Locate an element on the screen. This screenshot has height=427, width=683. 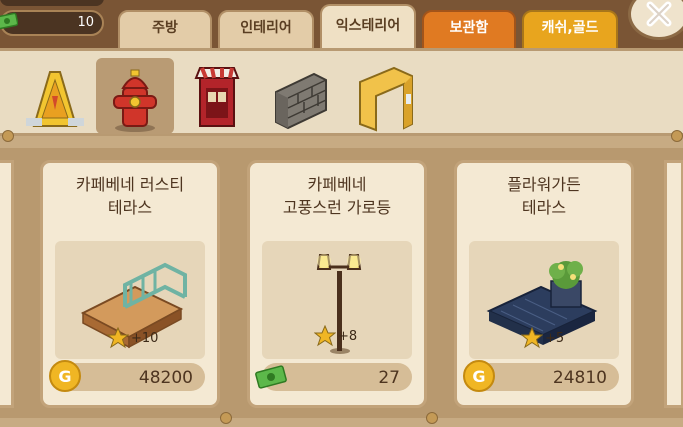
street-lamp-image is located at coordinates (339, 304).